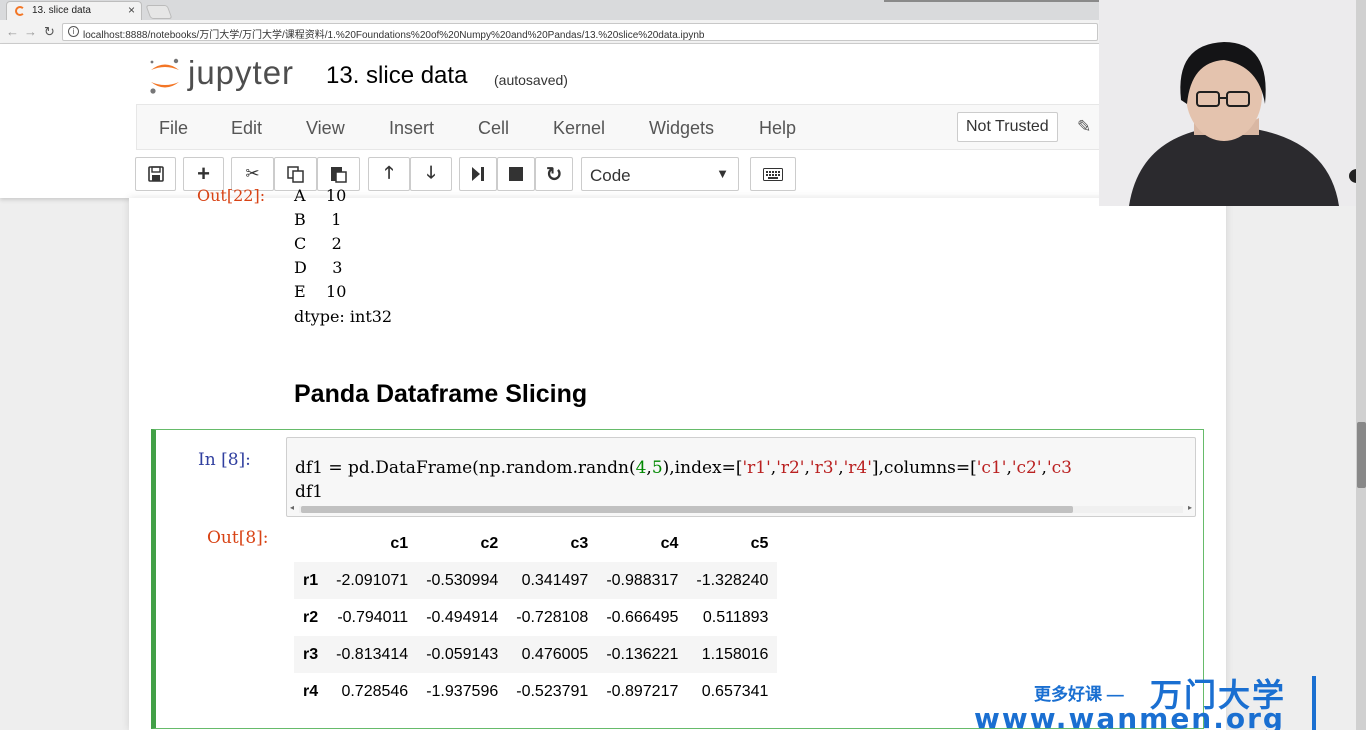  I want to click on stop-icon, so click(516, 174).